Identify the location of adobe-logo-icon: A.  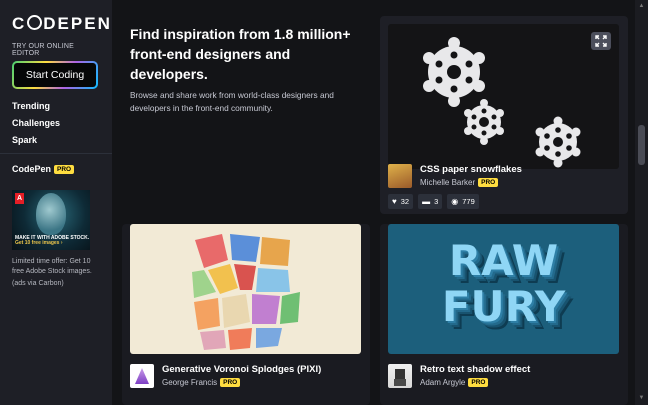
(19, 198).